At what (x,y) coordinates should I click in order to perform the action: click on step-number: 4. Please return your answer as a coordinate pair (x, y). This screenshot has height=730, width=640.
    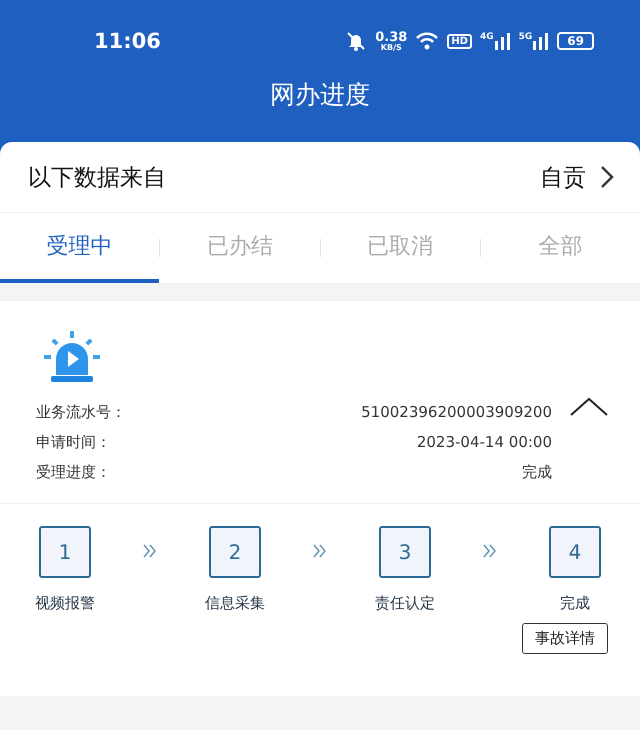
    Looking at the image, I should click on (575, 552).